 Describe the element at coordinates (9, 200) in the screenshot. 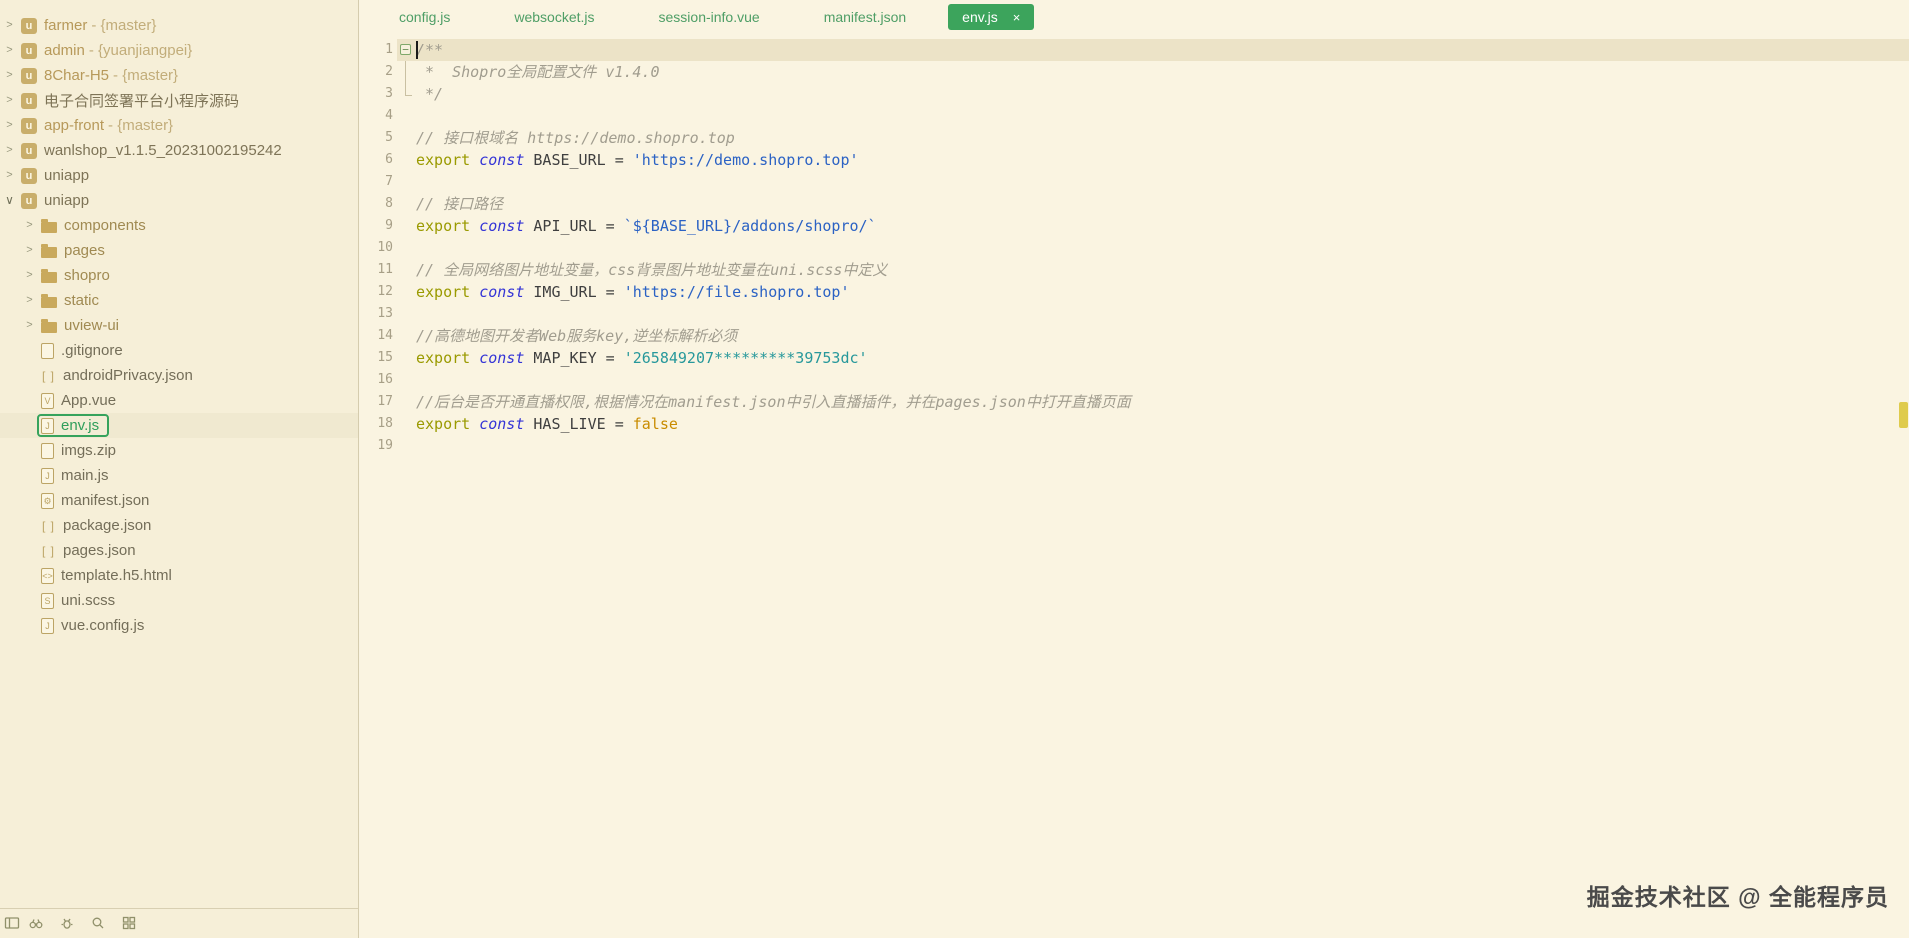

I see `chevron-down-icon: ∨` at that location.